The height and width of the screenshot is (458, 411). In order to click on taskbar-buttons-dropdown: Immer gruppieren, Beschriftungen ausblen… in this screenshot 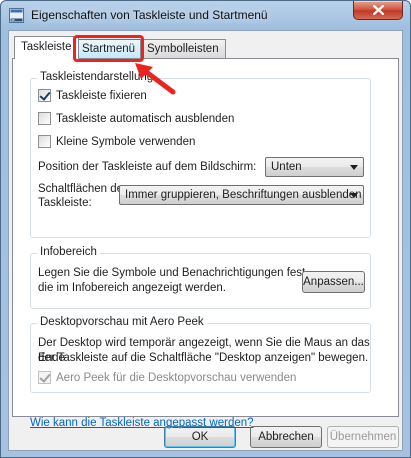, I will do `click(241, 195)`.